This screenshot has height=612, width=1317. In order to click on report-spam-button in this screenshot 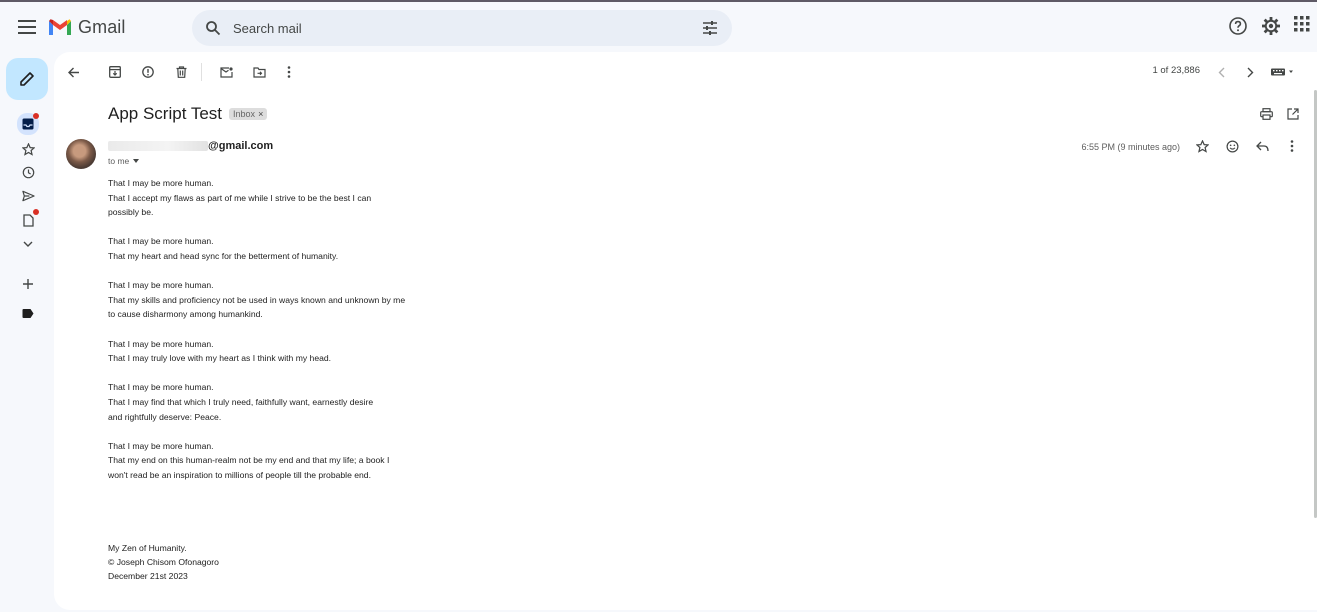, I will do `click(148, 72)`.